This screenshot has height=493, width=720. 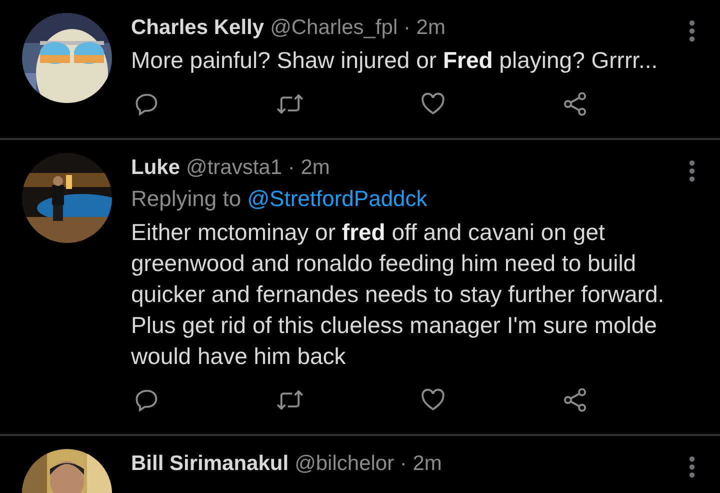 I want to click on replying-label: Replying to, so click(x=186, y=198).